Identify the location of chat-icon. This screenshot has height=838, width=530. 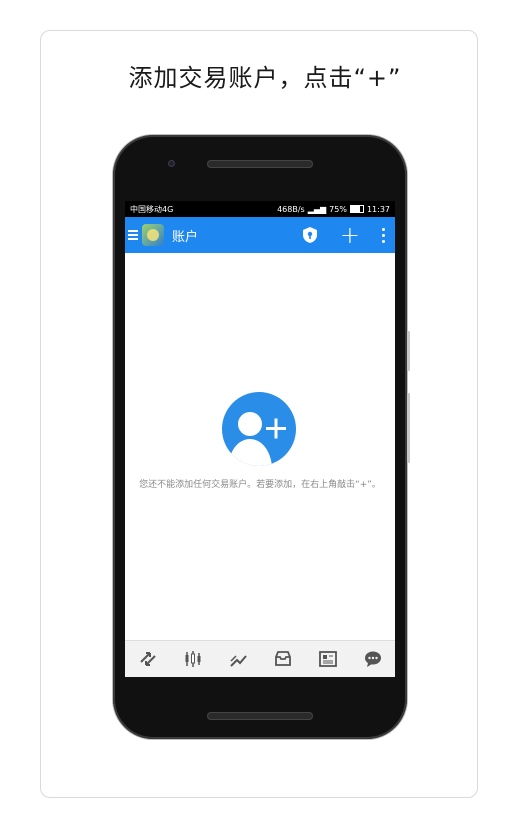
(373, 659).